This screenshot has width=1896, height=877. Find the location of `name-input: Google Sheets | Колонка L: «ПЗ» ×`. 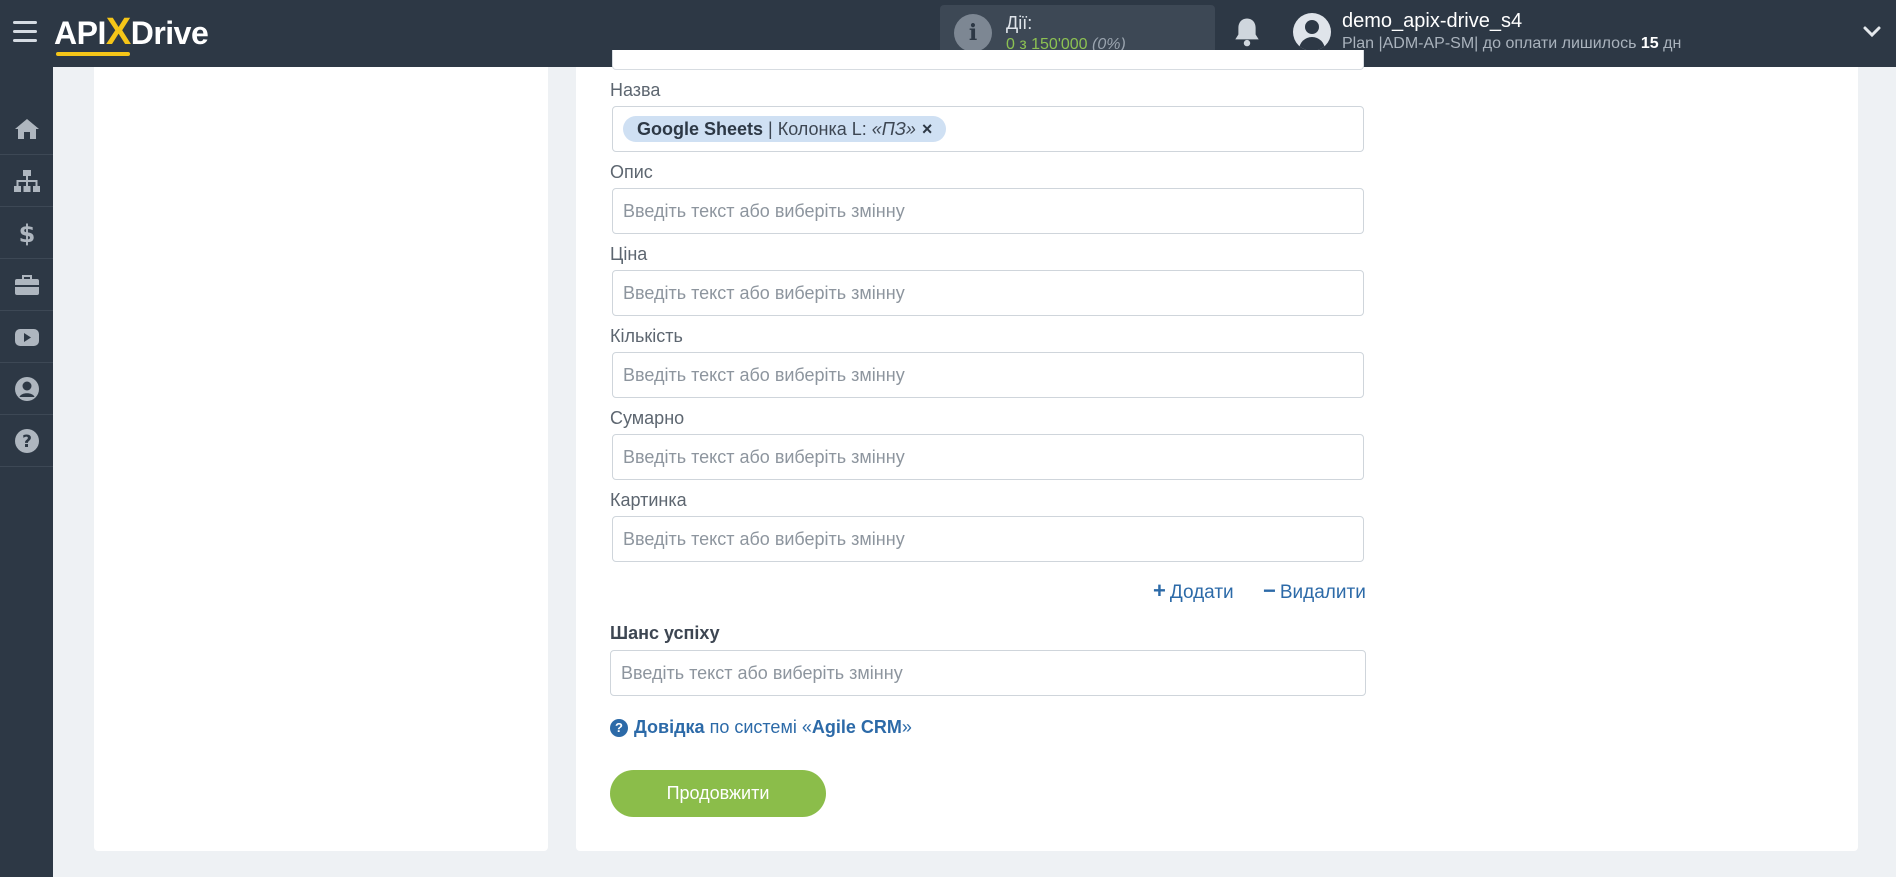

name-input: Google Sheets | Колонка L: «ПЗ» × is located at coordinates (988, 129).